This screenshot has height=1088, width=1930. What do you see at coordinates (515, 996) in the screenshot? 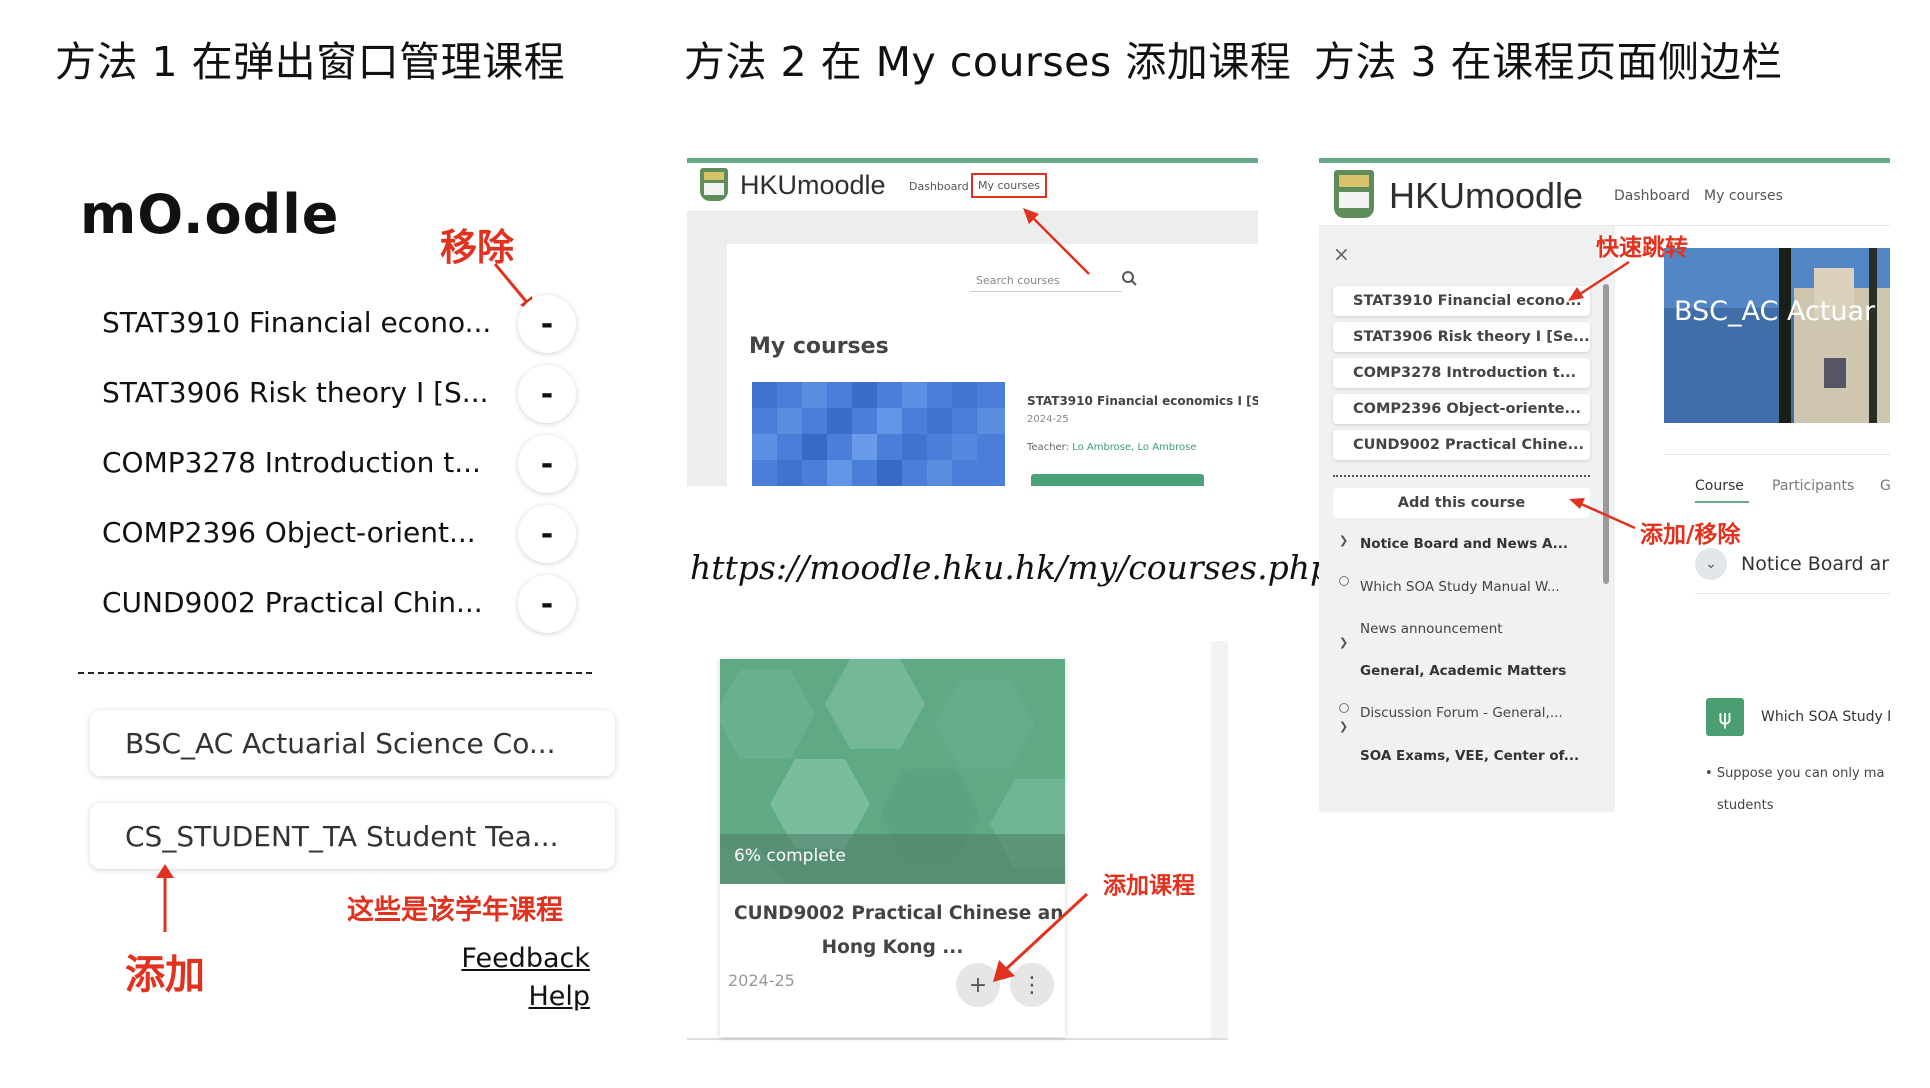
I see `help-link: Help` at bounding box center [515, 996].